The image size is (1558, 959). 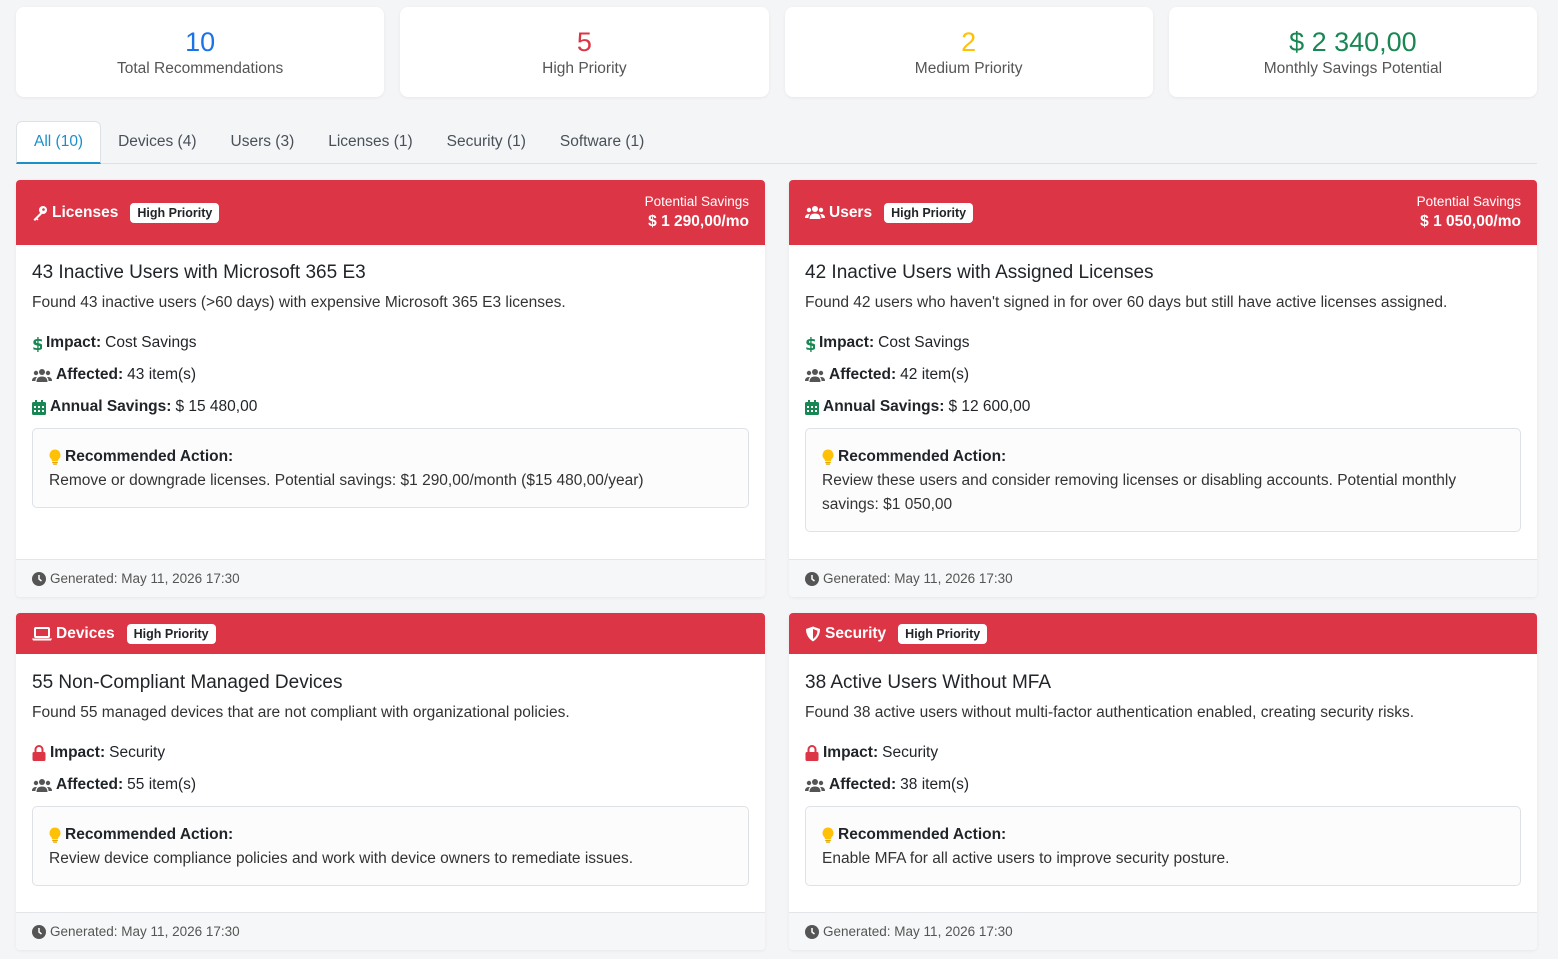 I want to click on affected-value: 38 item(s), so click(x=935, y=784).